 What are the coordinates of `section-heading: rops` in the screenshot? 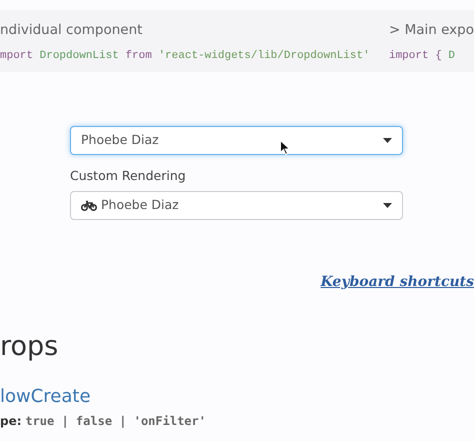 It's located at (30, 346).